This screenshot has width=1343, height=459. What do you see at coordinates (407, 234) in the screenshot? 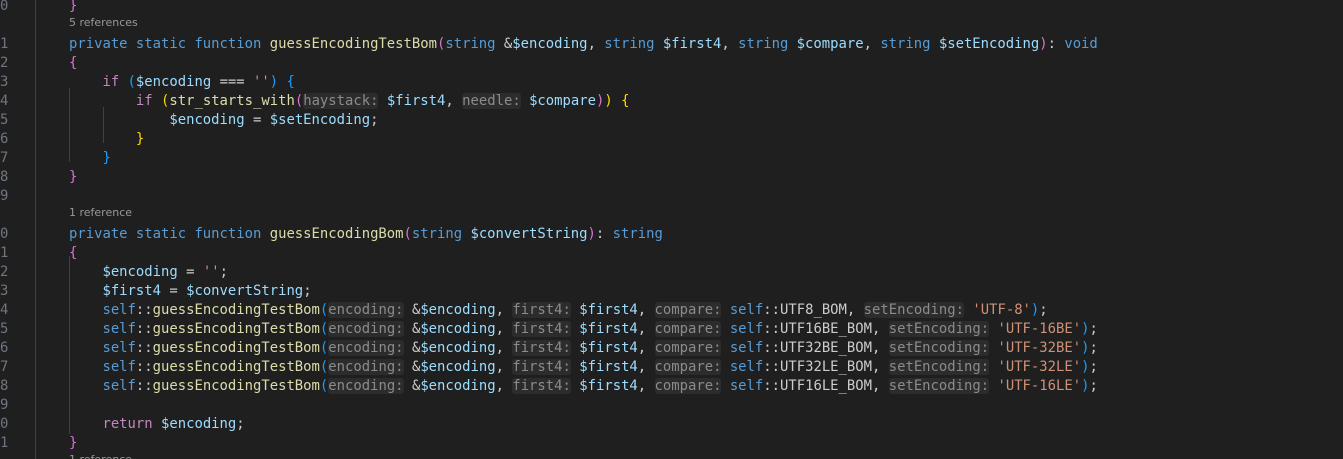
I see `code-token: (` at bounding box center [407, 234].